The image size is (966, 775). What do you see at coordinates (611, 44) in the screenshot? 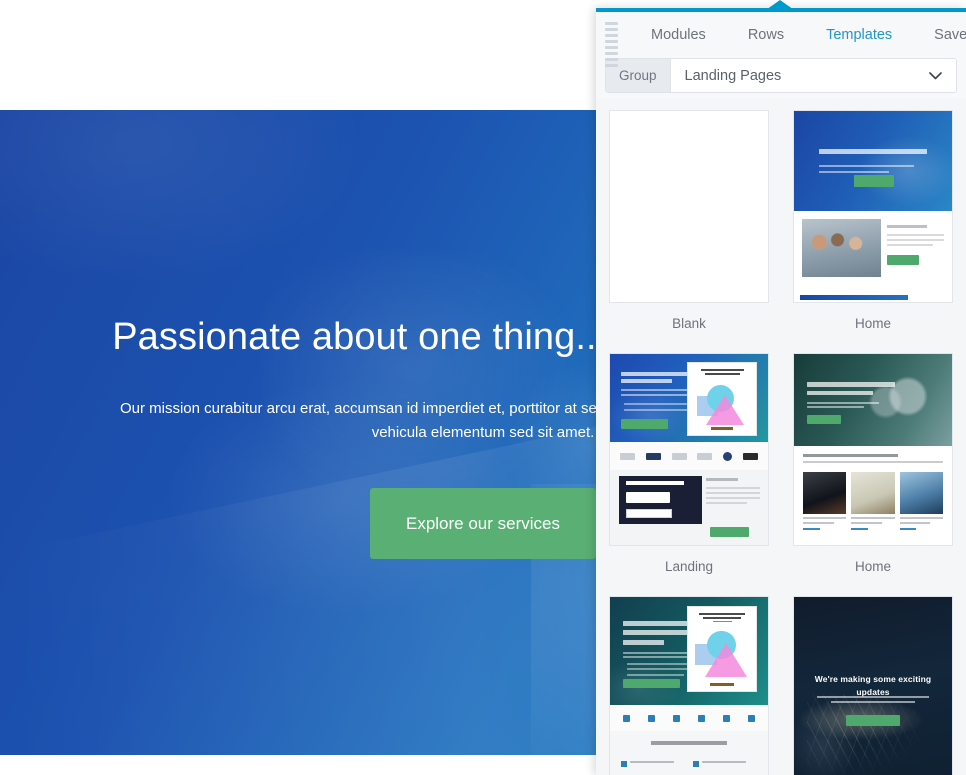
I see `drag-grip-icon` at bounding box center [611, 44].